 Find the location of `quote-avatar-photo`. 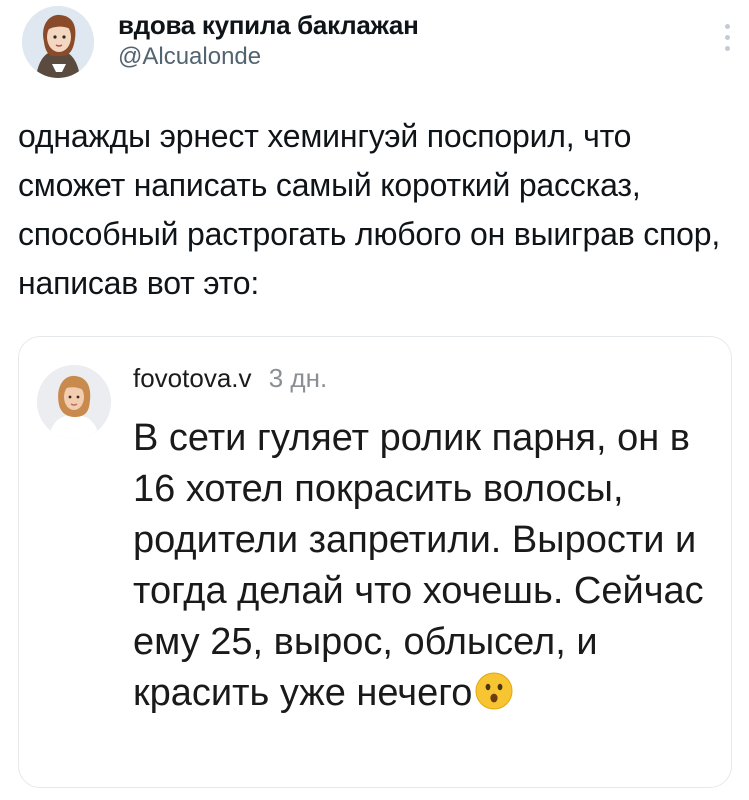

quote-avatar-photo is located at coordinates (74, 402).